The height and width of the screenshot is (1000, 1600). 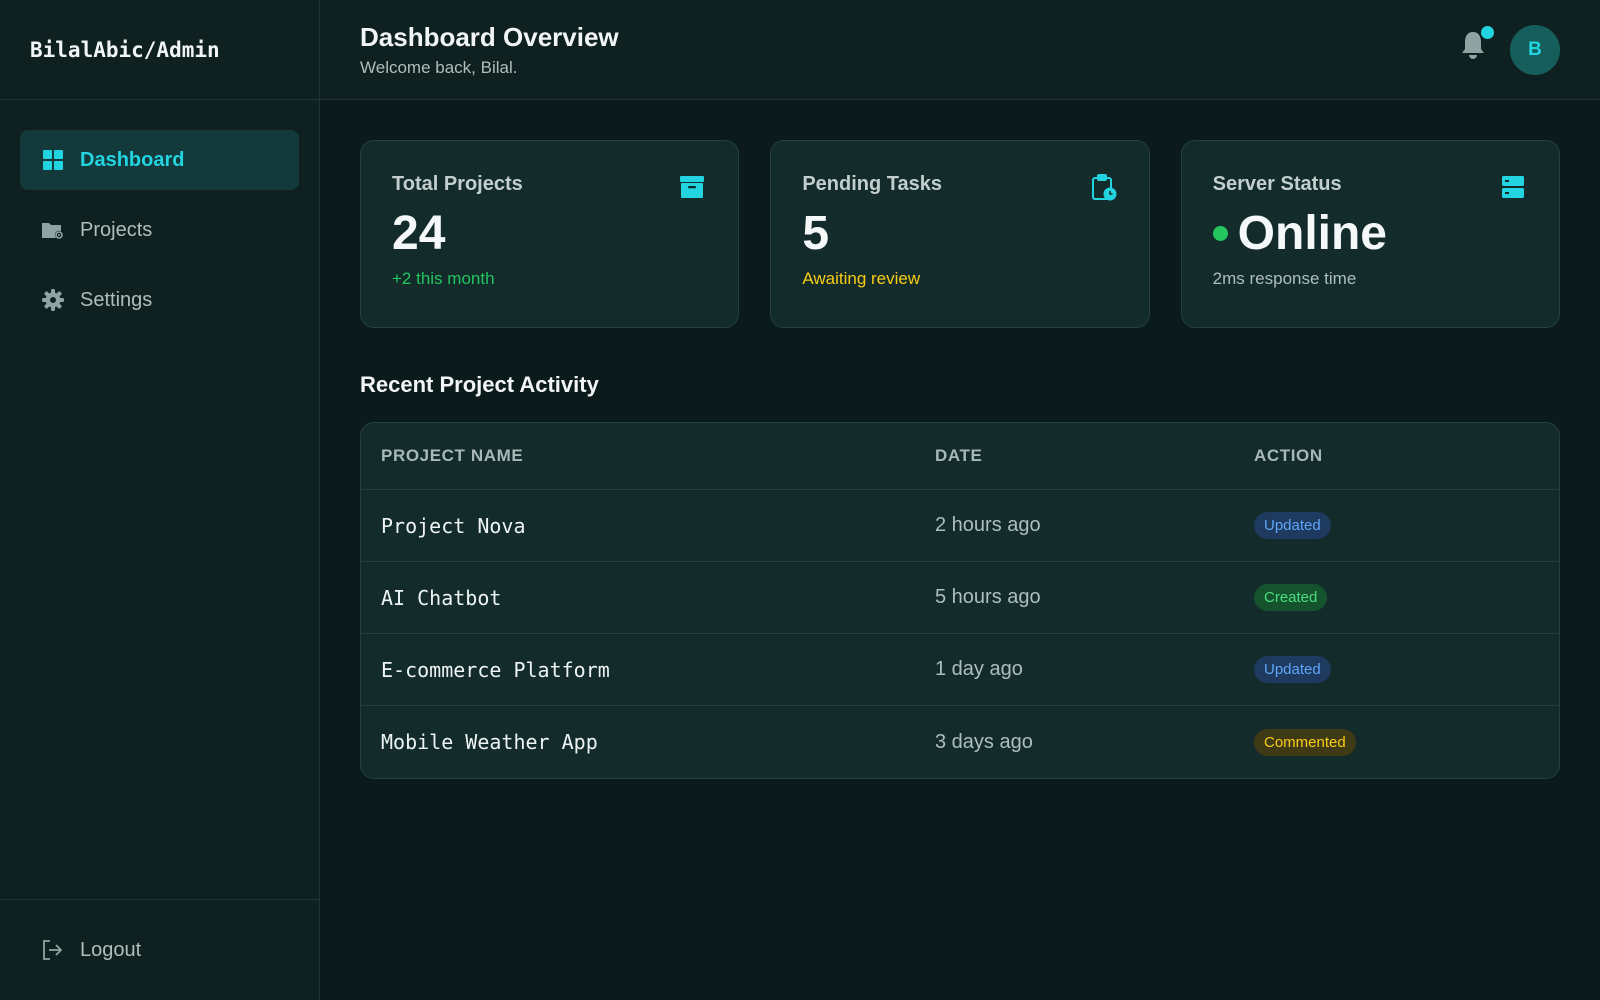 I want to click on project-name: AI Chatbot, so click(x=441, y=597).